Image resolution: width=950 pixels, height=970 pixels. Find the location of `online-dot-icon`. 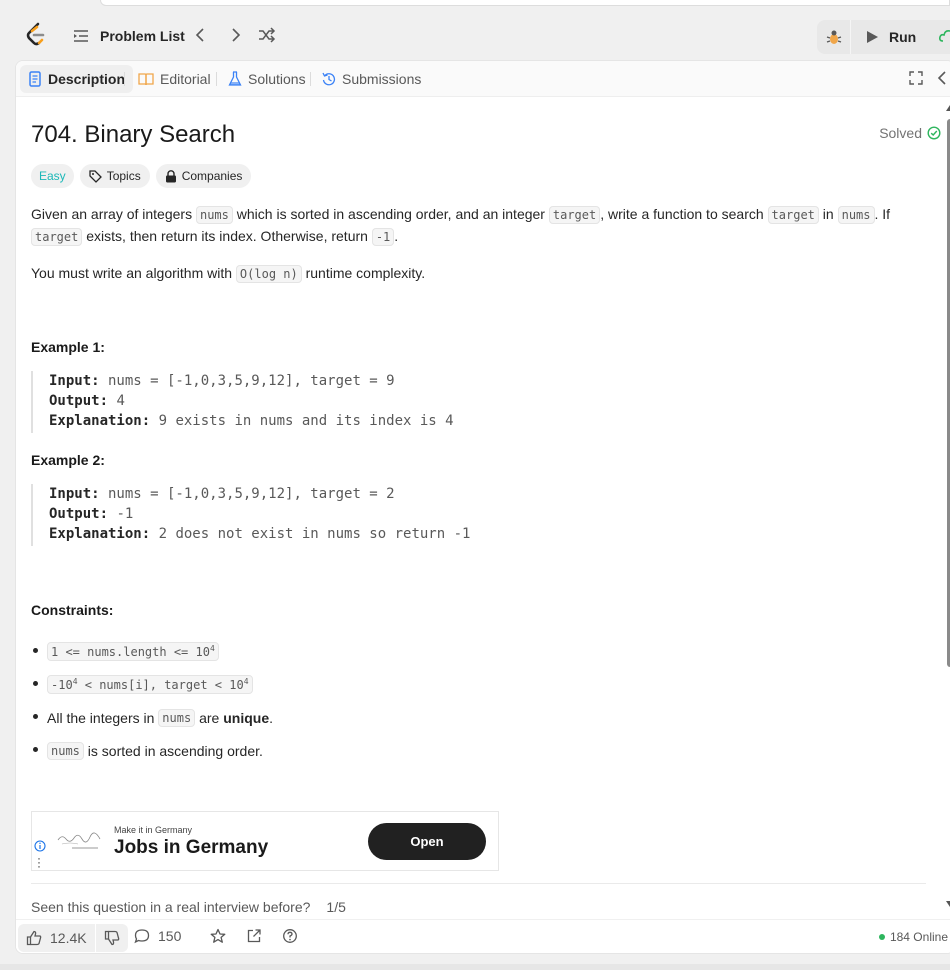

online-dot-icon is located at coordinates (881, 937).